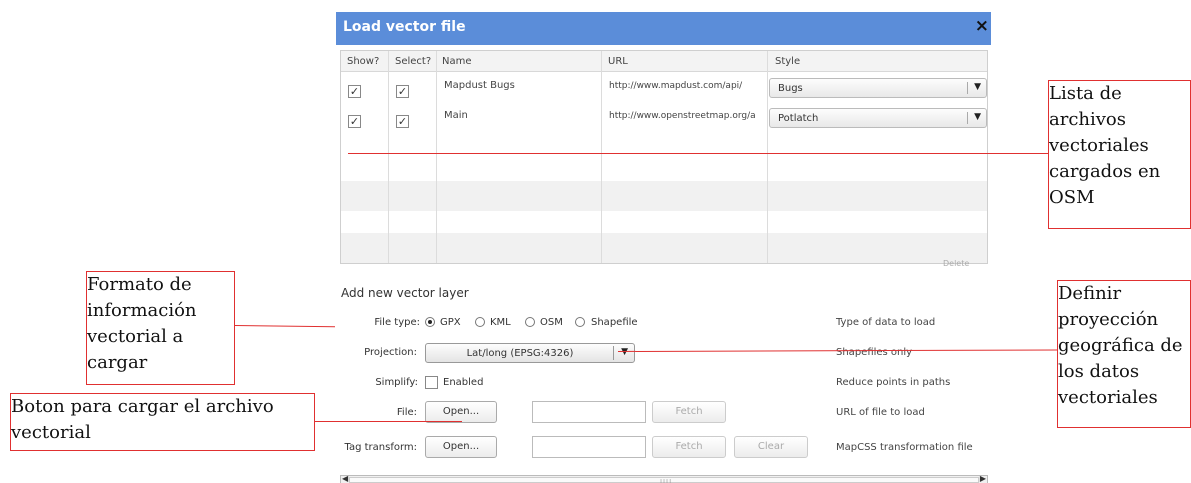 The width and height of the screenshot is (1191, 483). Describe the element at coordinates (798, 118) in the screenshot. I see `style-value: Potlatch` at that location.